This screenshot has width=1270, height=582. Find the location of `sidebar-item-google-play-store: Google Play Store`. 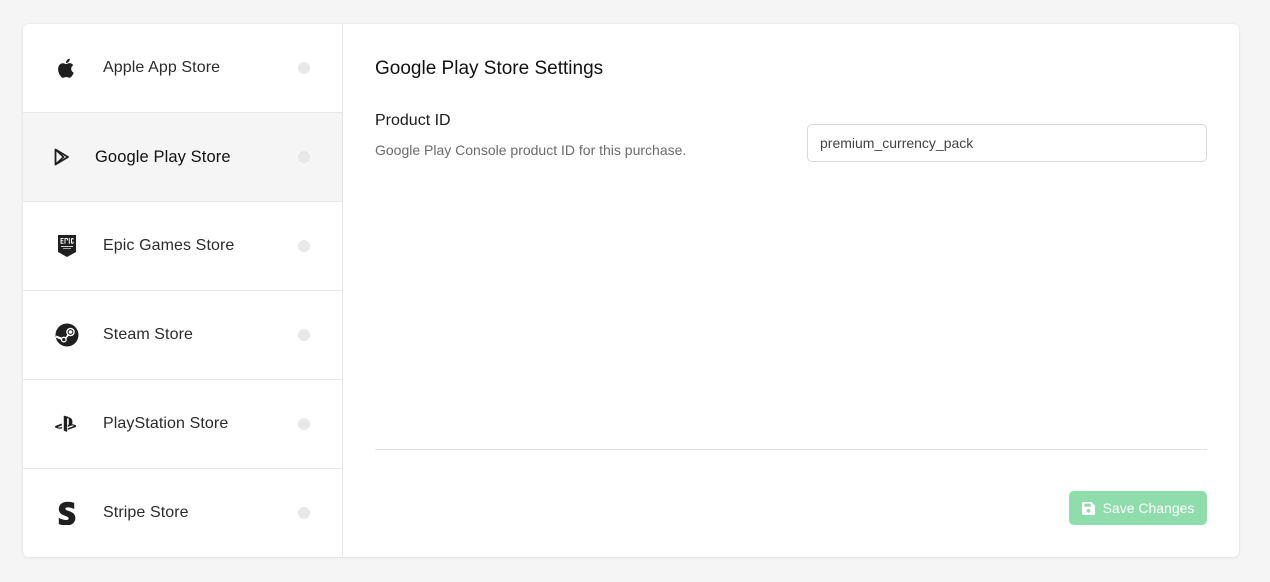

sidebar-item-google-play-store: Google Play Store is located at coordinates (182, 157).